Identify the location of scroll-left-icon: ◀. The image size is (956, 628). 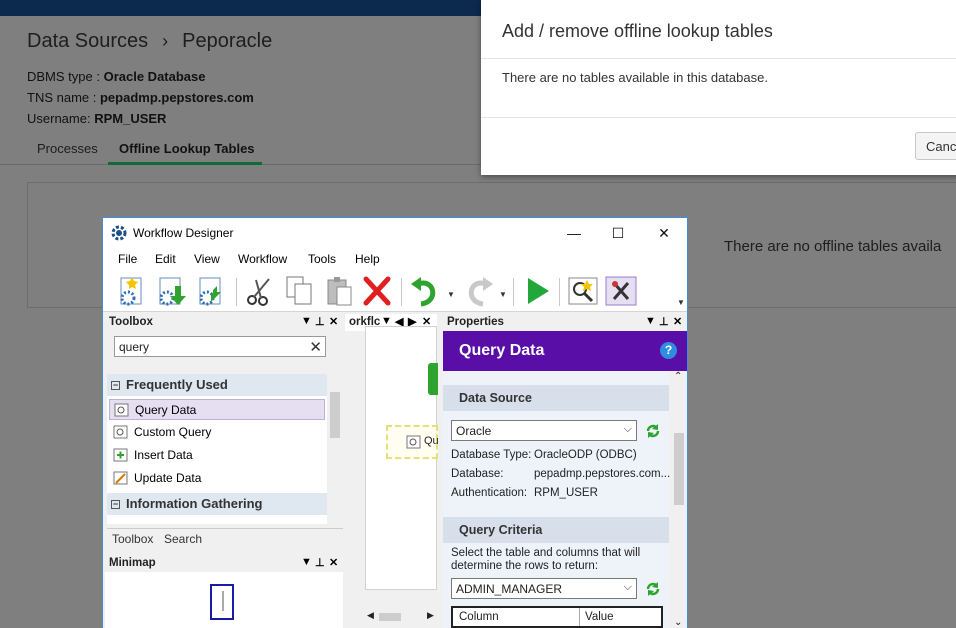
(370, 615).